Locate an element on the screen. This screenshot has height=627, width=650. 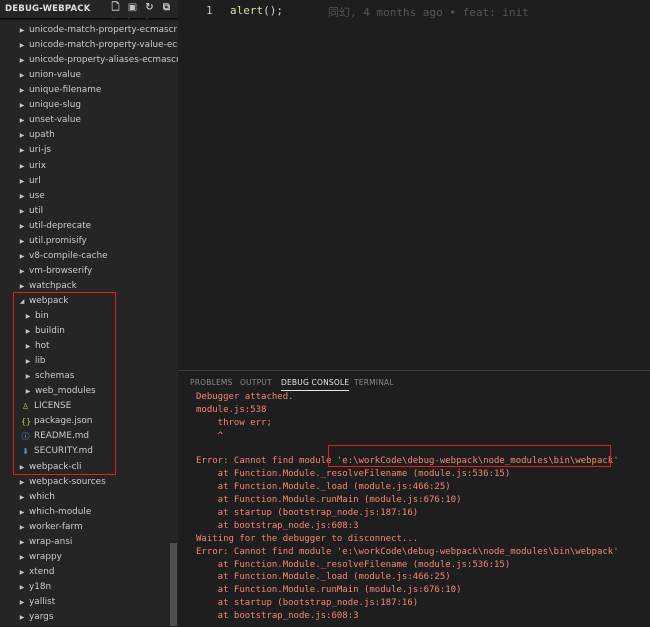
tree-item-label: unique-filename is located at coordinates (65, 90).